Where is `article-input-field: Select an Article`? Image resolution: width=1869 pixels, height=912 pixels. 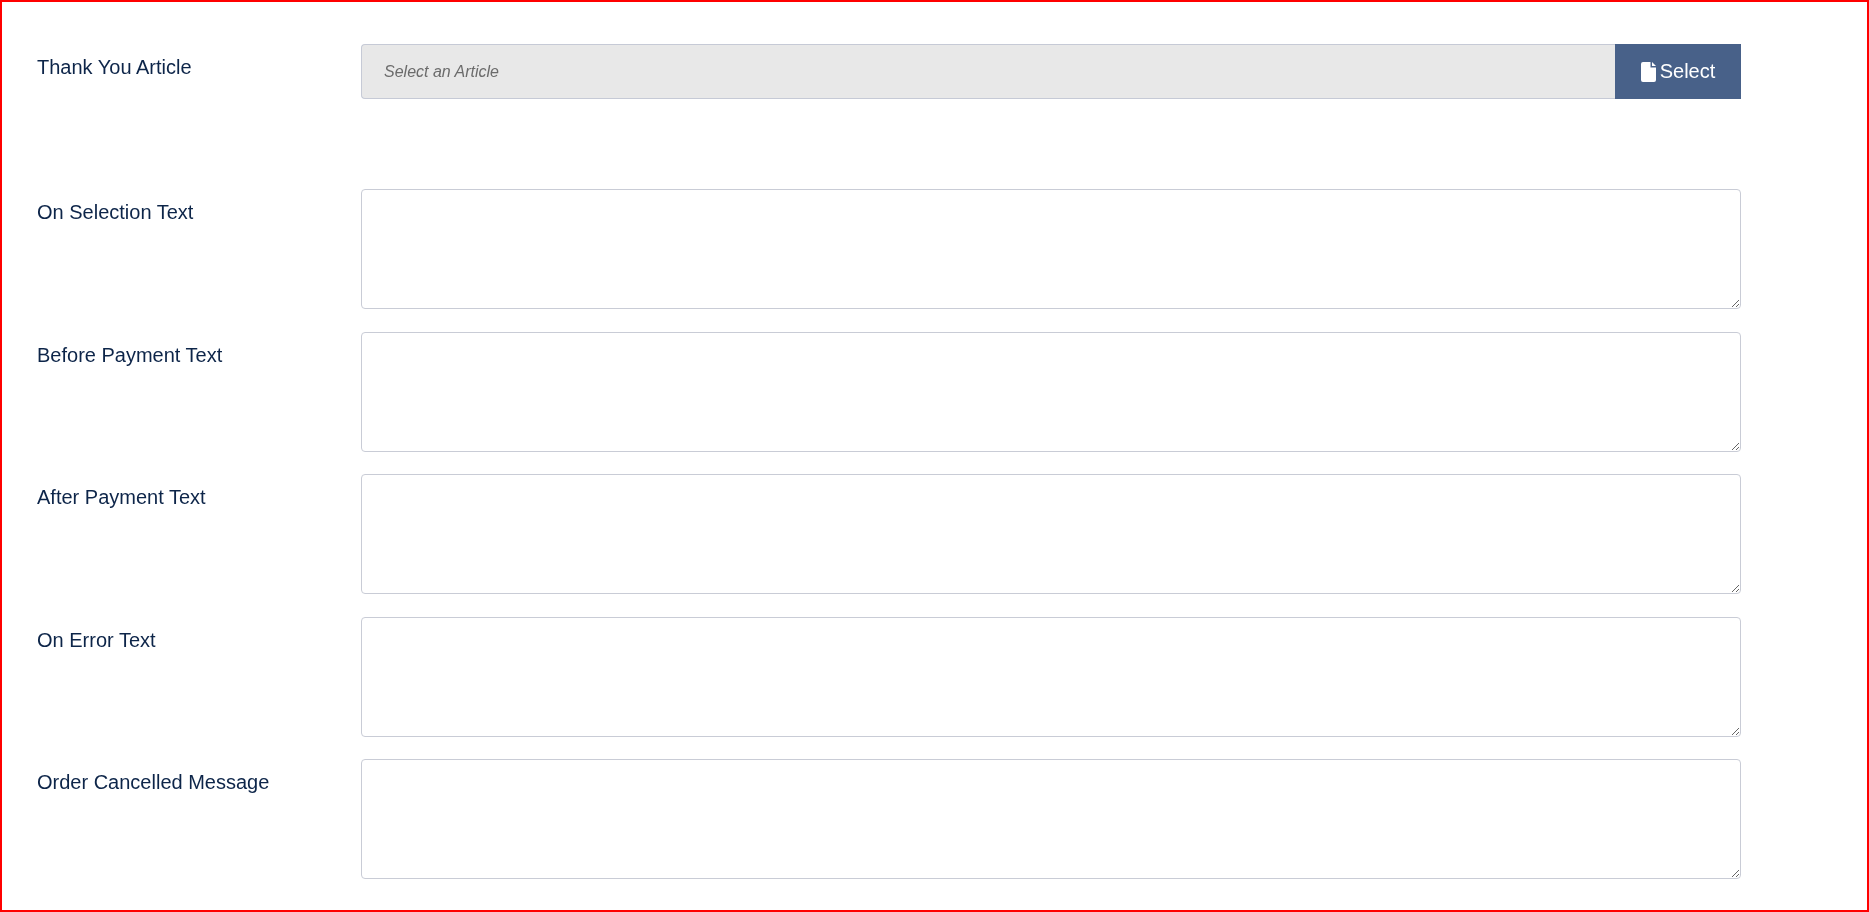
article-input-field: Select an Article is located at coordinates (988, 71).